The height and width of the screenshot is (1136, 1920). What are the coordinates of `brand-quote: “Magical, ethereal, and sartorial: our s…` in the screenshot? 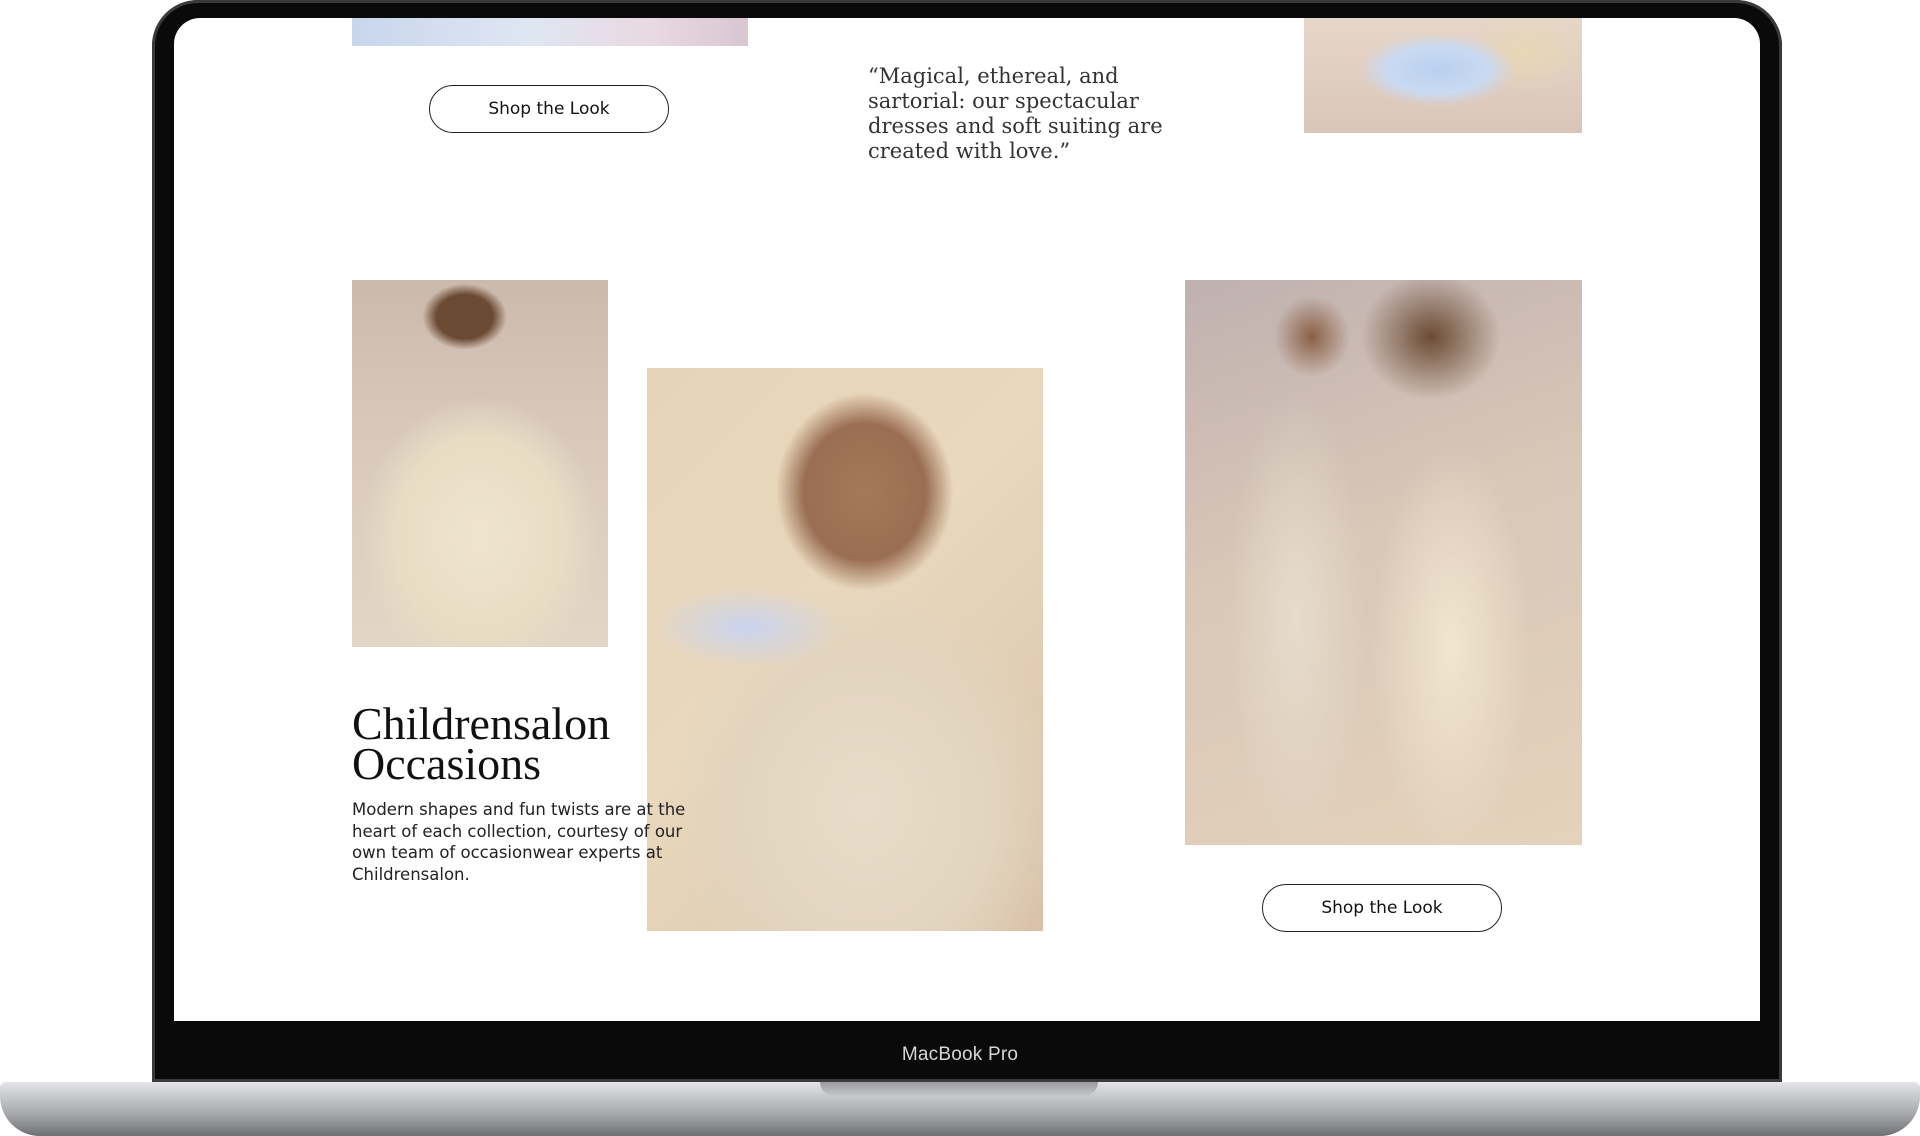 It's located at (1015, 113).